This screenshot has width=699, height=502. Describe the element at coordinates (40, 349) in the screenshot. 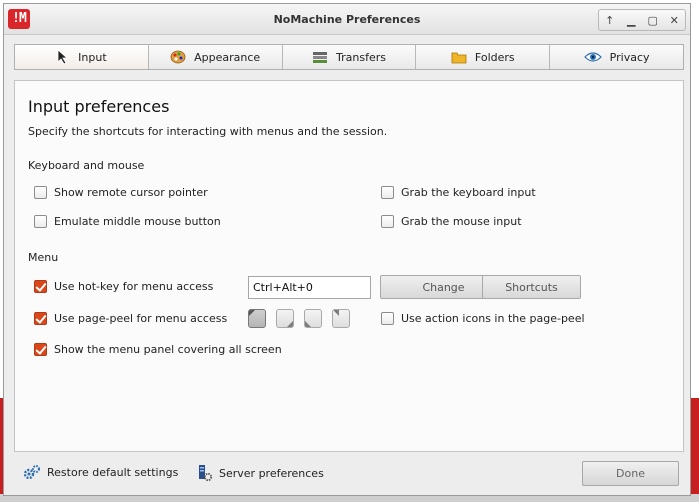

I see `cover-screen-checkbox` at that location.